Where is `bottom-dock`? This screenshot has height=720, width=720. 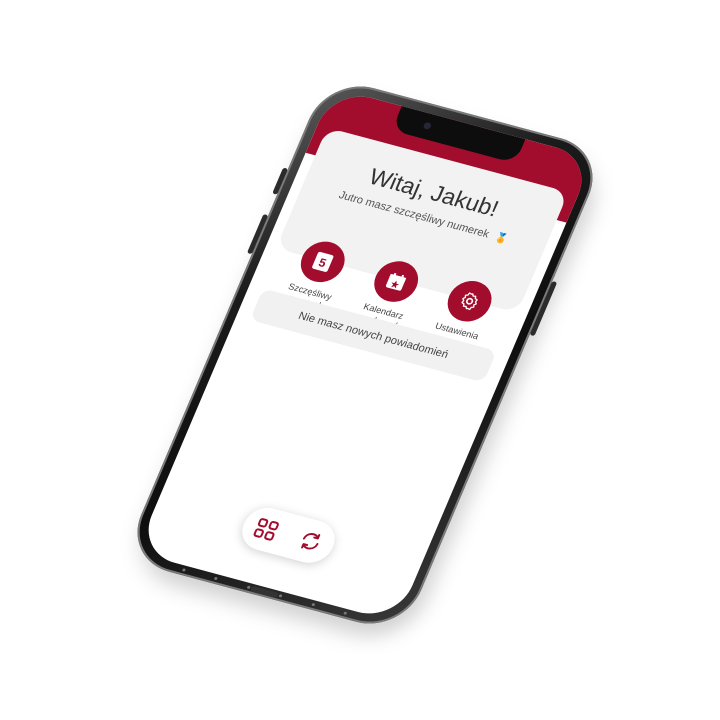
bottom-dock is located at coordinates (288, 535).